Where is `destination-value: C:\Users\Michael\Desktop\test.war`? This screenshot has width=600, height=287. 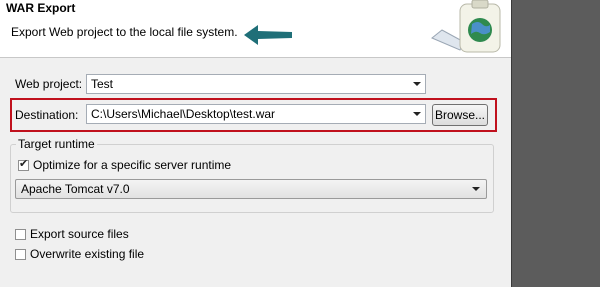 destination-value: C:\Users\Michael\Desktop\test.war is located at coordinates (183, 114).